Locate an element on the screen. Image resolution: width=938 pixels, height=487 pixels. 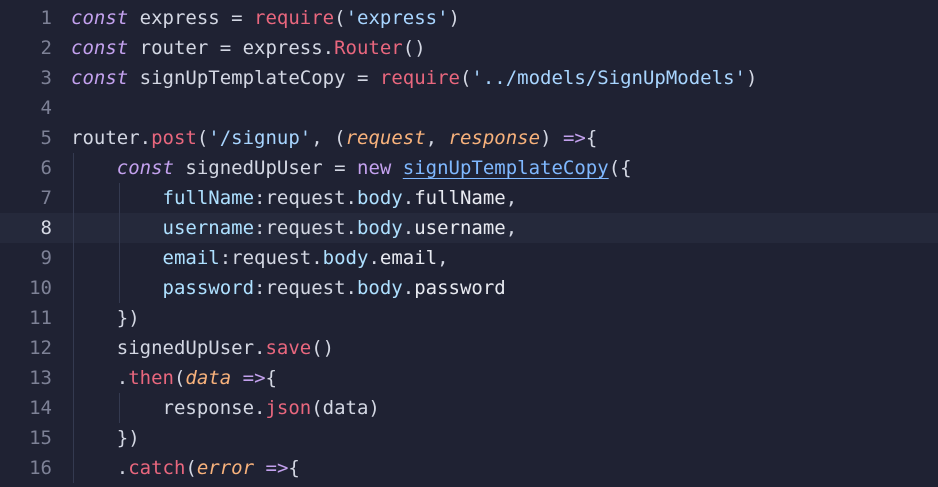
code-text: const router = express.Router() is located at coordinates (248, 48).